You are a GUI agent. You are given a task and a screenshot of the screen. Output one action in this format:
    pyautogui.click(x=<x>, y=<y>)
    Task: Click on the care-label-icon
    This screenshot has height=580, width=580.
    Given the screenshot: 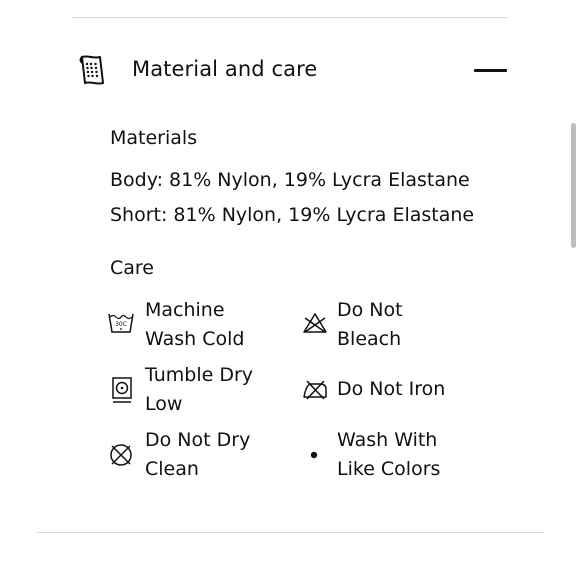 What is the action you would take?
    pyautogui.click(x=91, y=70)
    